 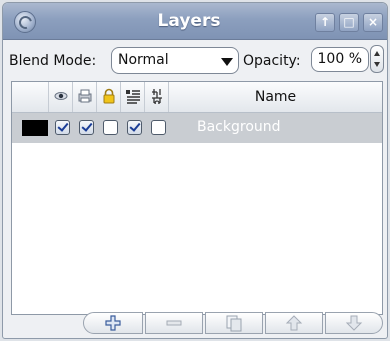 I want to click on opacity-spinbox: 100 %, so click(x=340, y=59).